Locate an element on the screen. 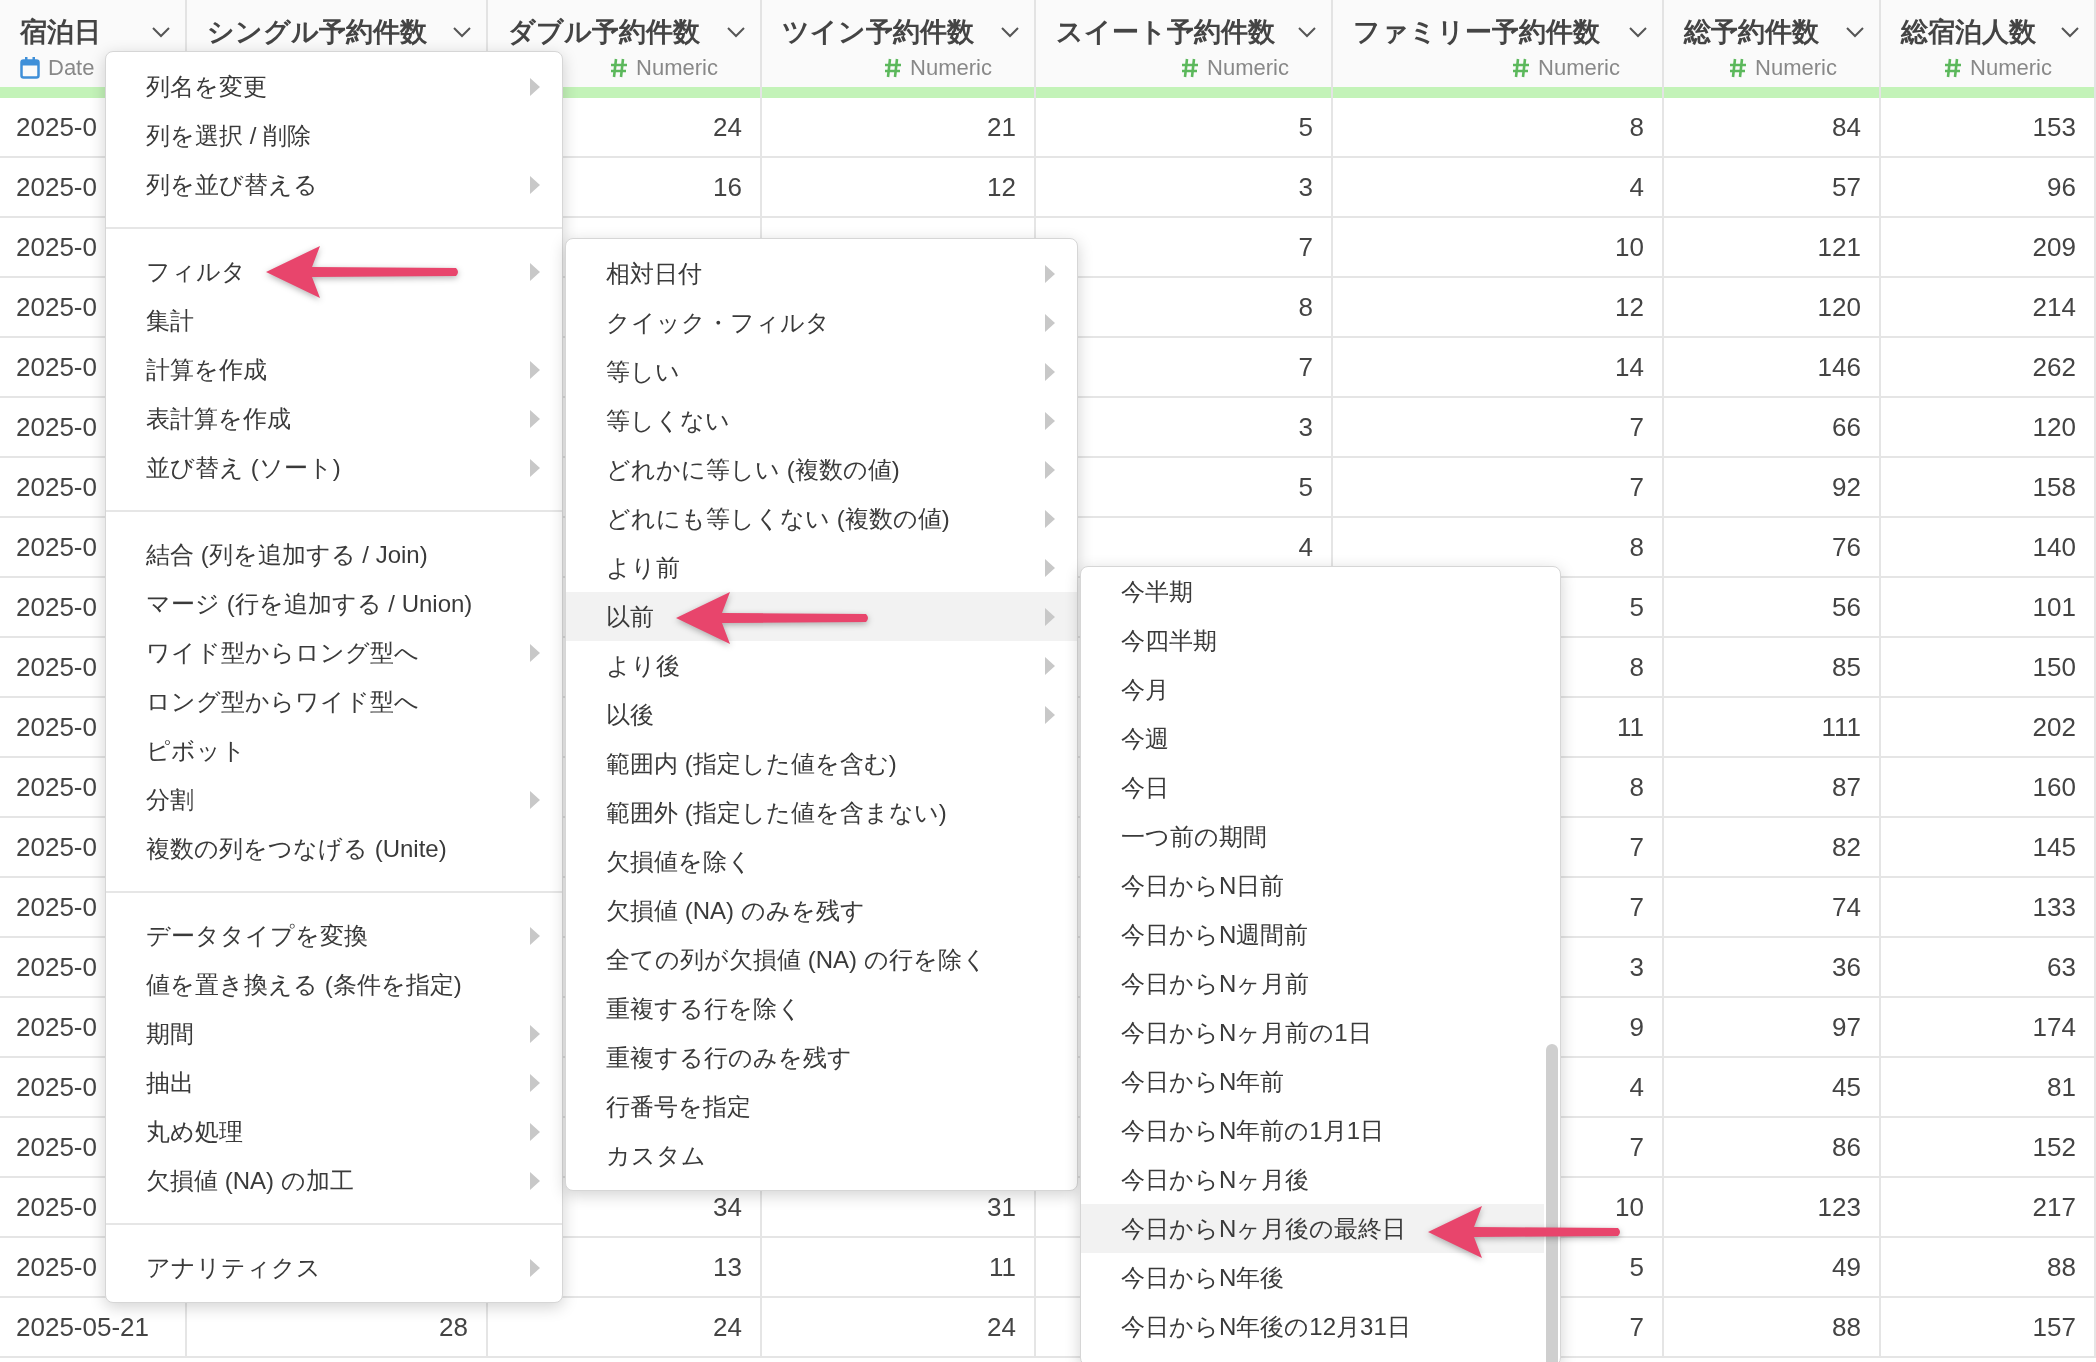 This screenshot has height=1362, width=2096. table-cell: 123 is located at coordinates (1839, 1207).